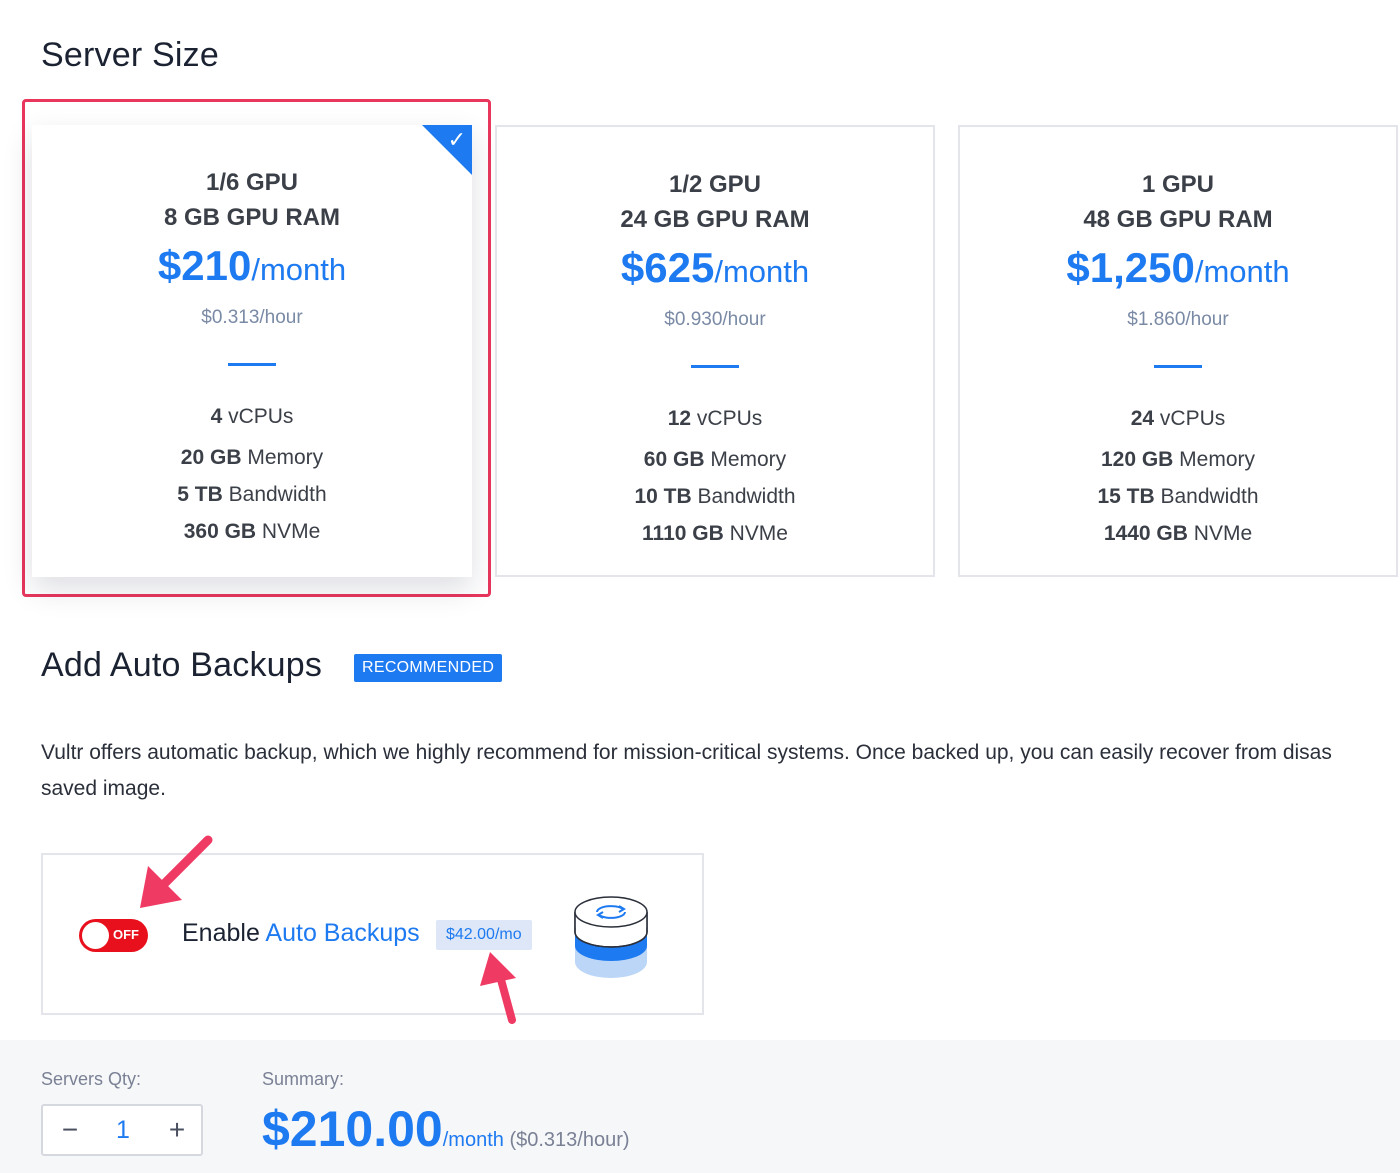  What do you see at coordinates (224, 933) in the screenshot?
I see `enable-prefix: Enable` at bounding box center [224, 933].